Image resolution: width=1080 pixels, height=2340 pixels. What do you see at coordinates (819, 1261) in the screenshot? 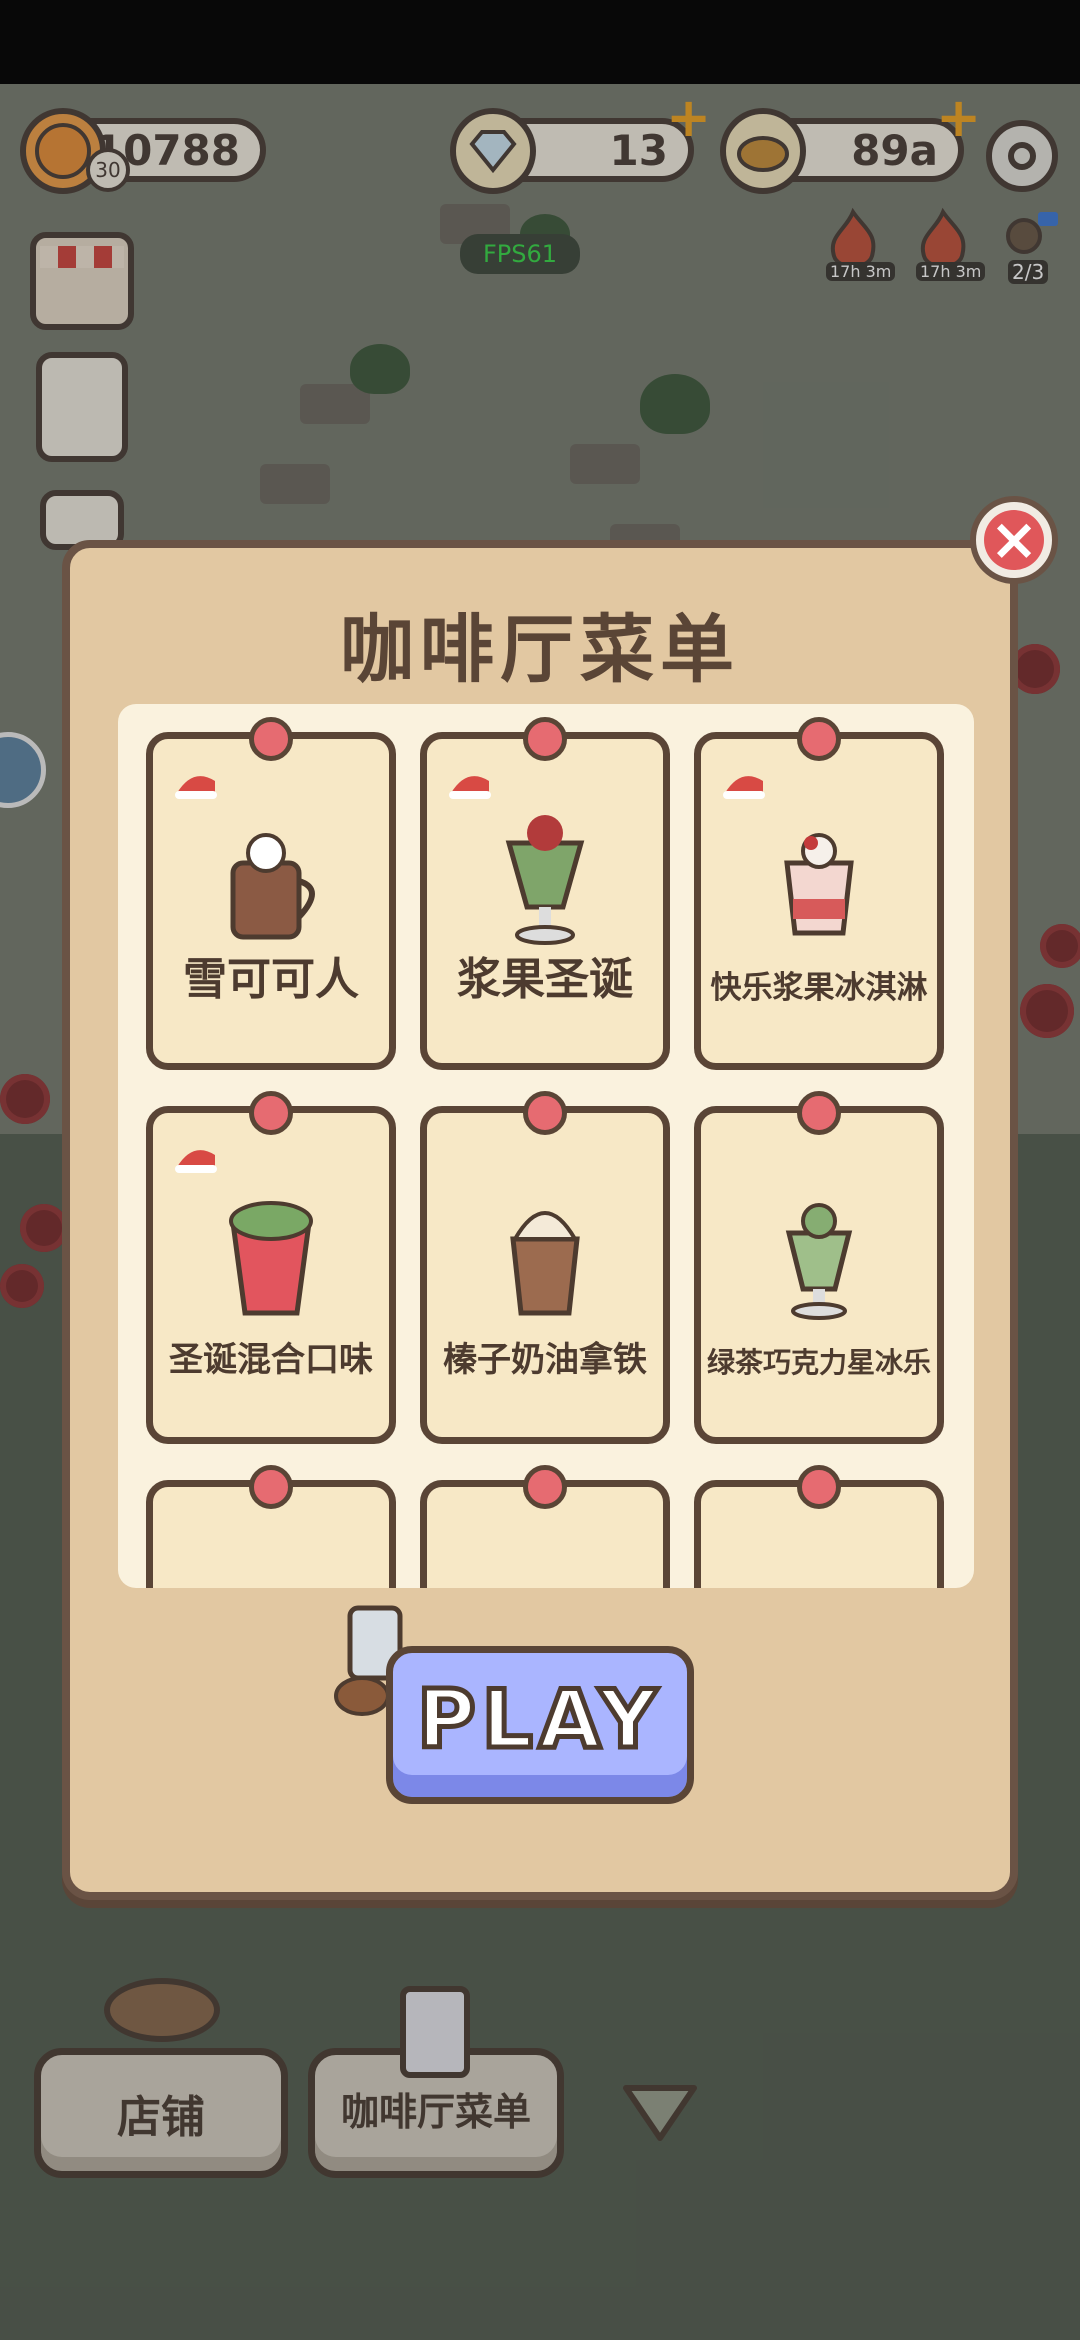
I see `matcha-frappe-icon` at bounding box center [819, 1261].